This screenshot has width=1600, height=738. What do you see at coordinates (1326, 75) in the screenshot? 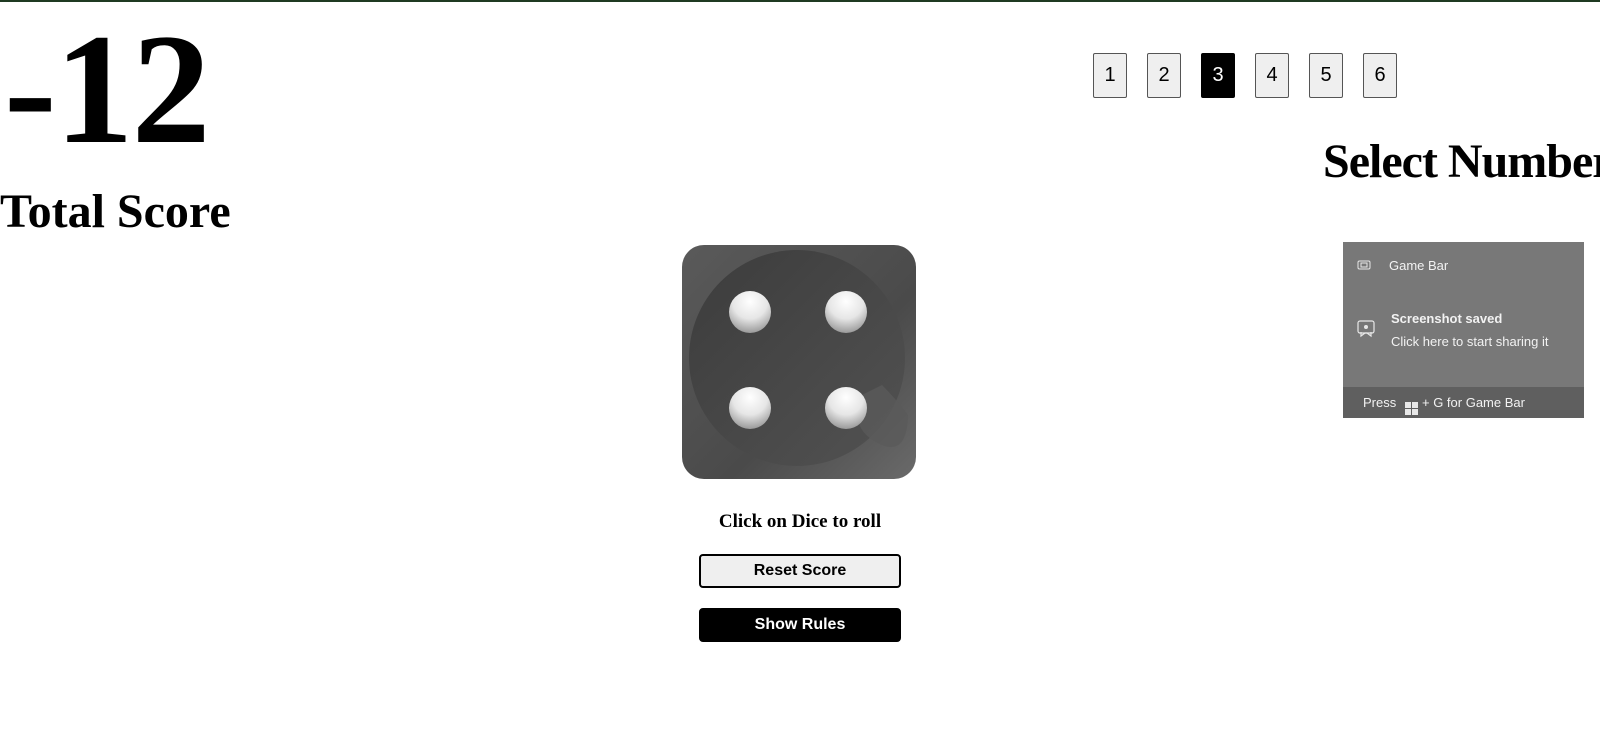
I see `number-button-5: 5` at bounding box center [1326, 75].